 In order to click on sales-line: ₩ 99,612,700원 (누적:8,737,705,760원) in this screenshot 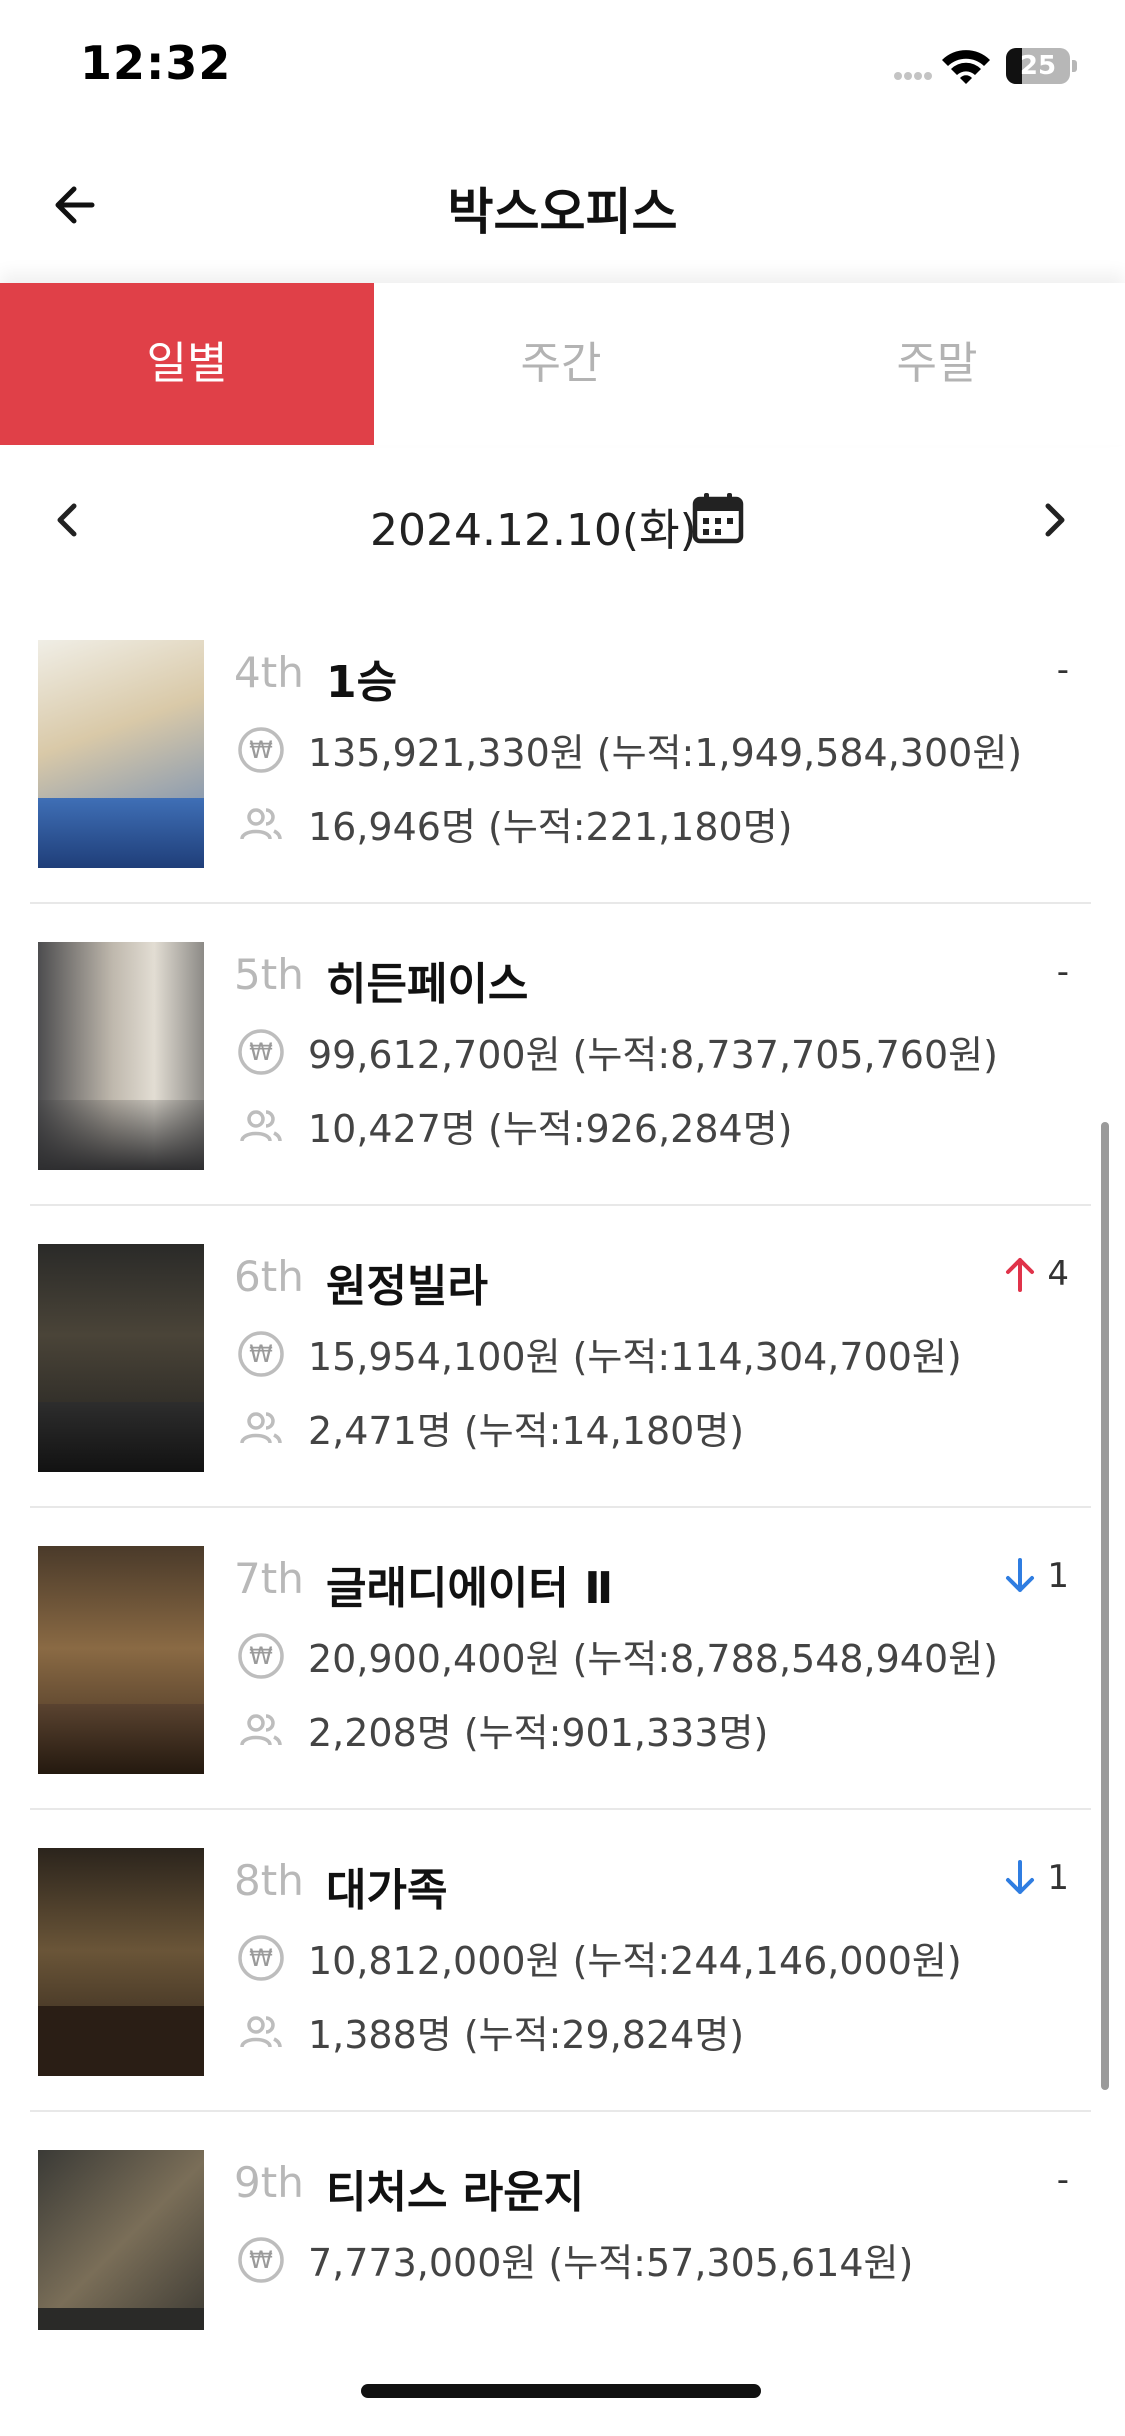, I will do `click(617, 1051)`.